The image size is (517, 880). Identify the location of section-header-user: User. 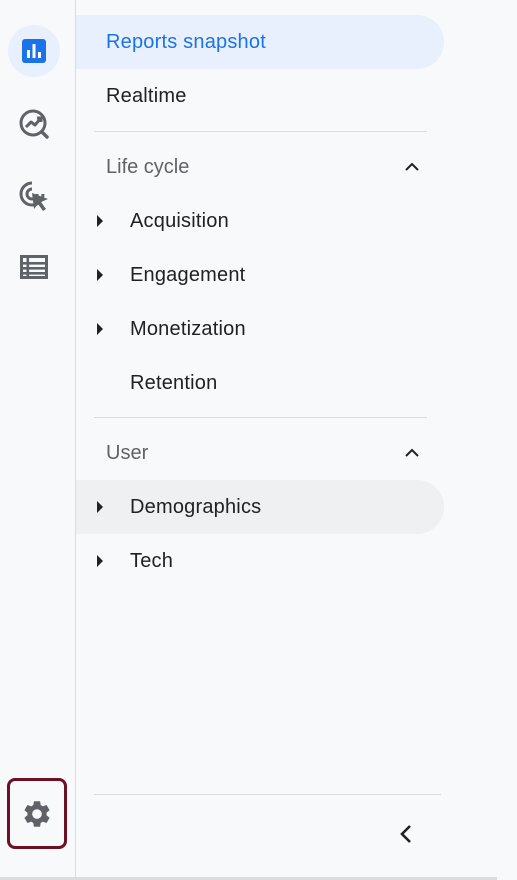
(260, 453).